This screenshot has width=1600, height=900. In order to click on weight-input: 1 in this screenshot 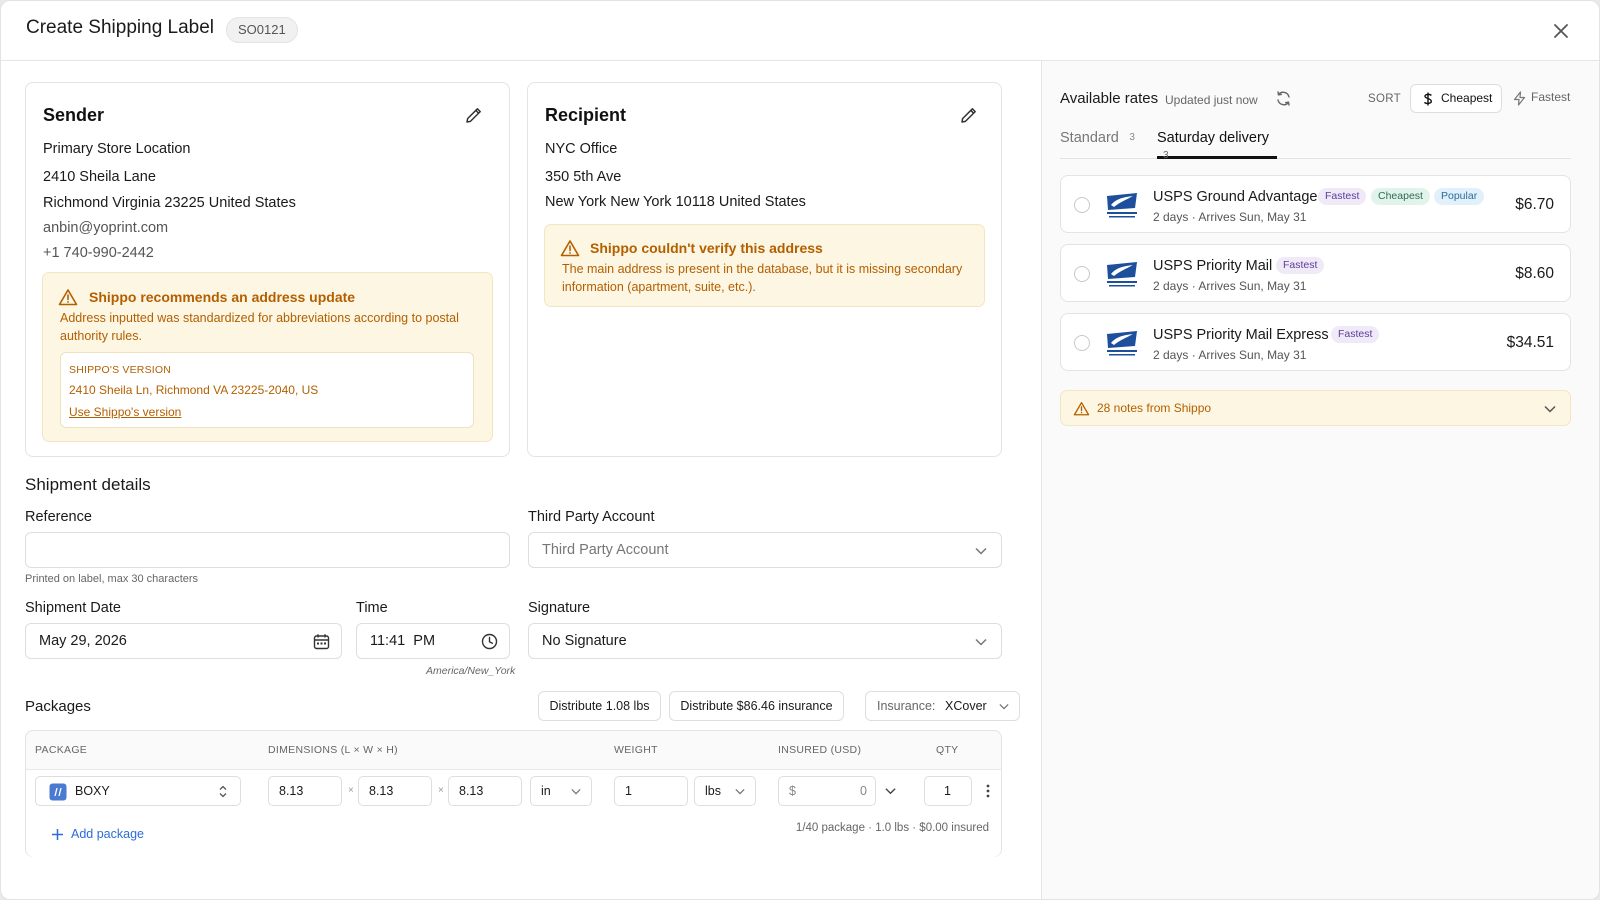, I will do `click(651, 791)`.